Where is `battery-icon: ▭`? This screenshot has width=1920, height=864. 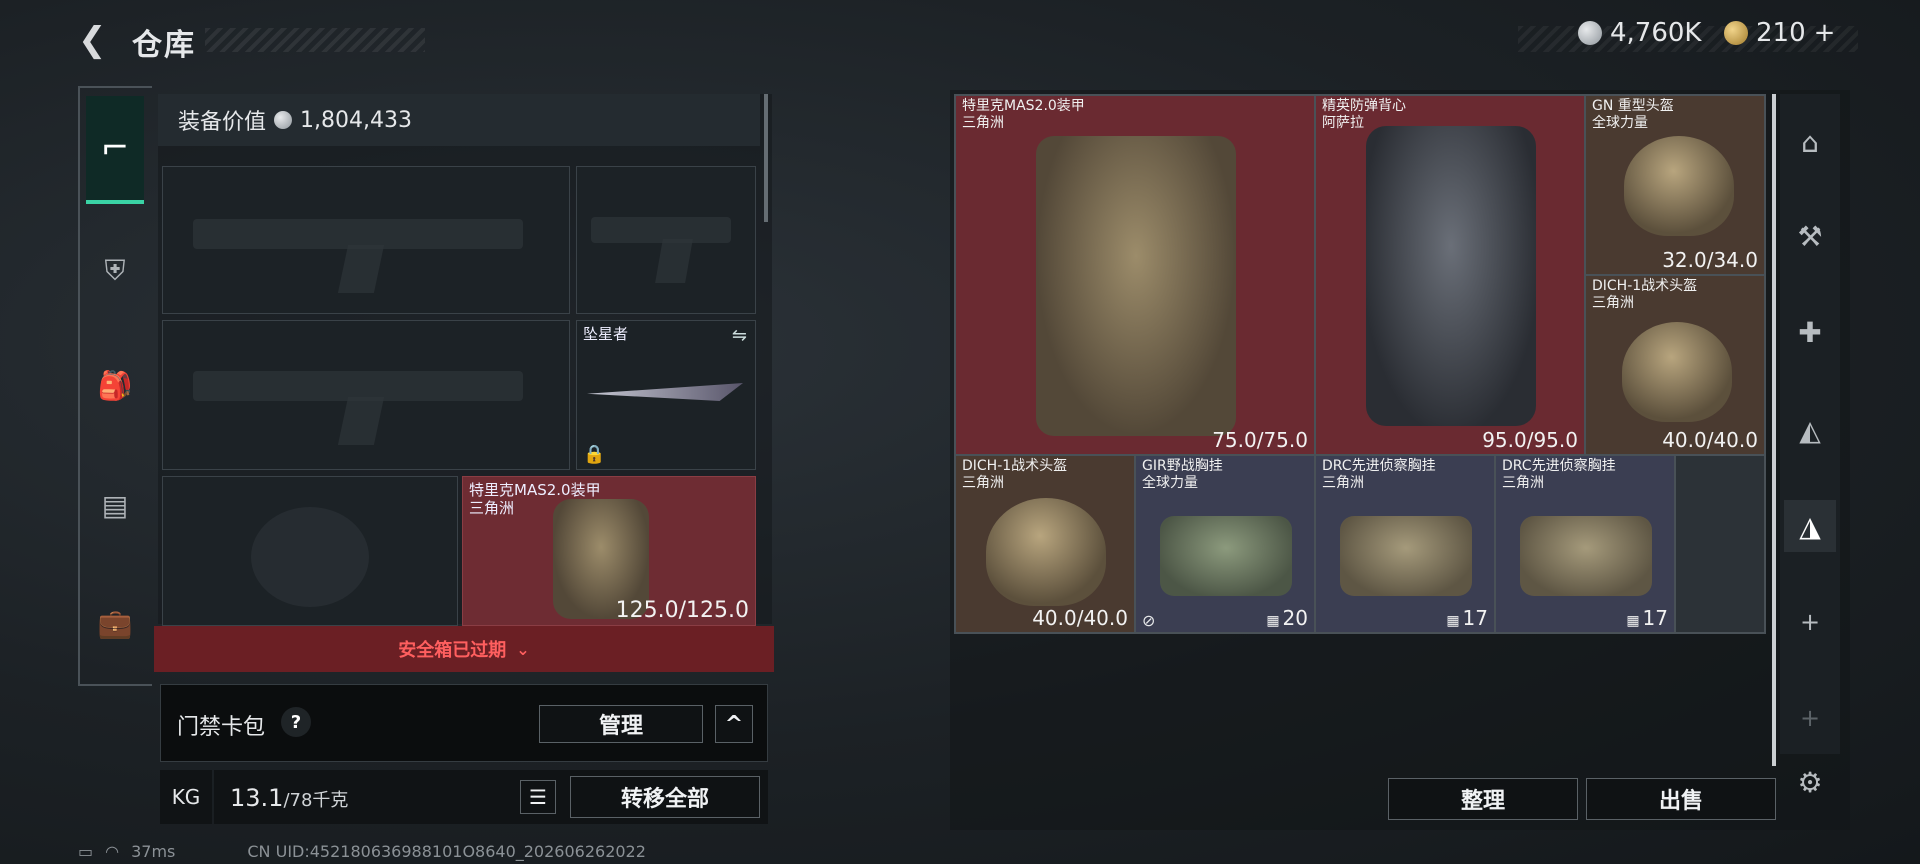
battery-icon: ▭ is located at coordinates (86, 851).